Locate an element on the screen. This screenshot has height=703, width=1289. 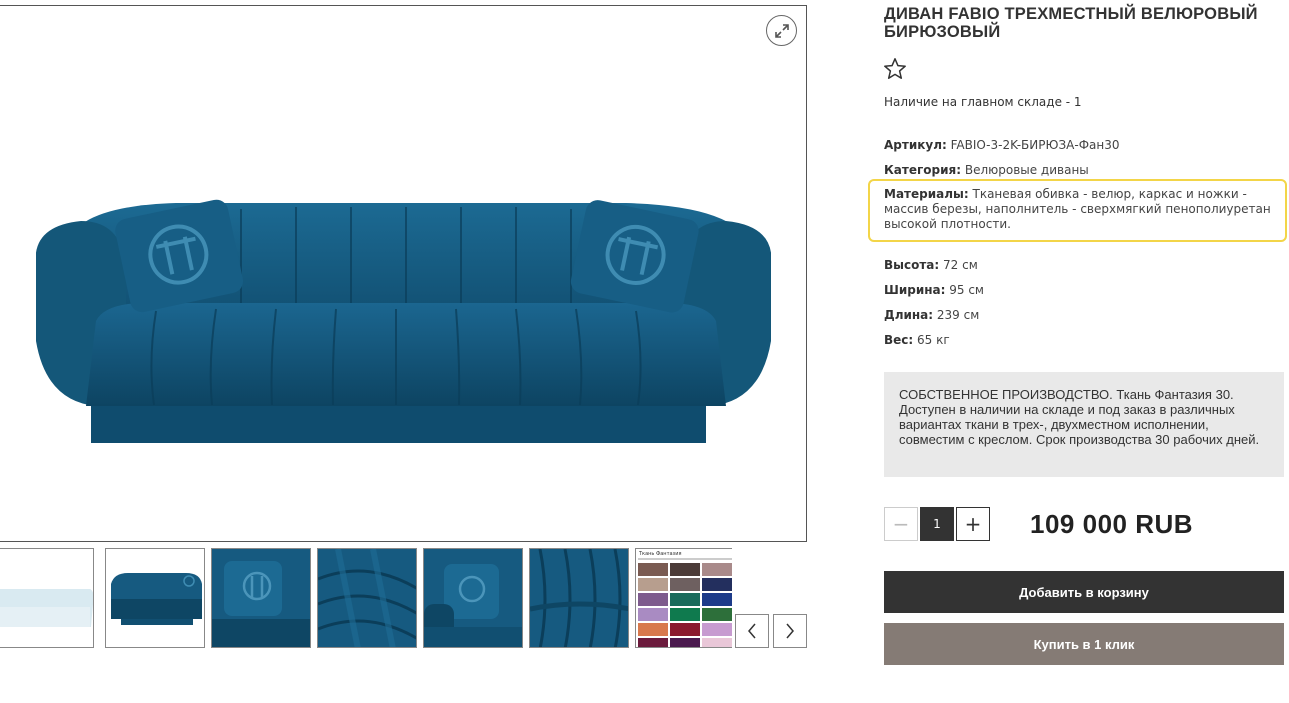
arrow-left-icon is located at coordinates (752, 631).